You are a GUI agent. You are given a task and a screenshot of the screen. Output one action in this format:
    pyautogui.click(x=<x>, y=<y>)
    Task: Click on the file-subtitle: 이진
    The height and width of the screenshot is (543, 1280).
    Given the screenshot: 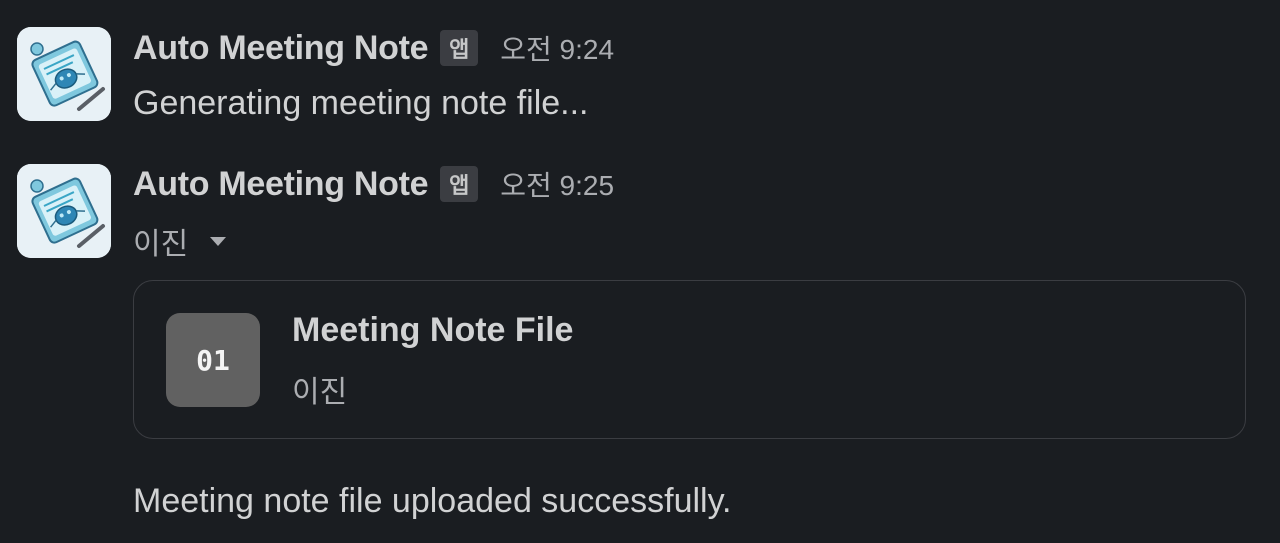 What is the action you would take?
    pyautogui.click(x=320, y=392)
    